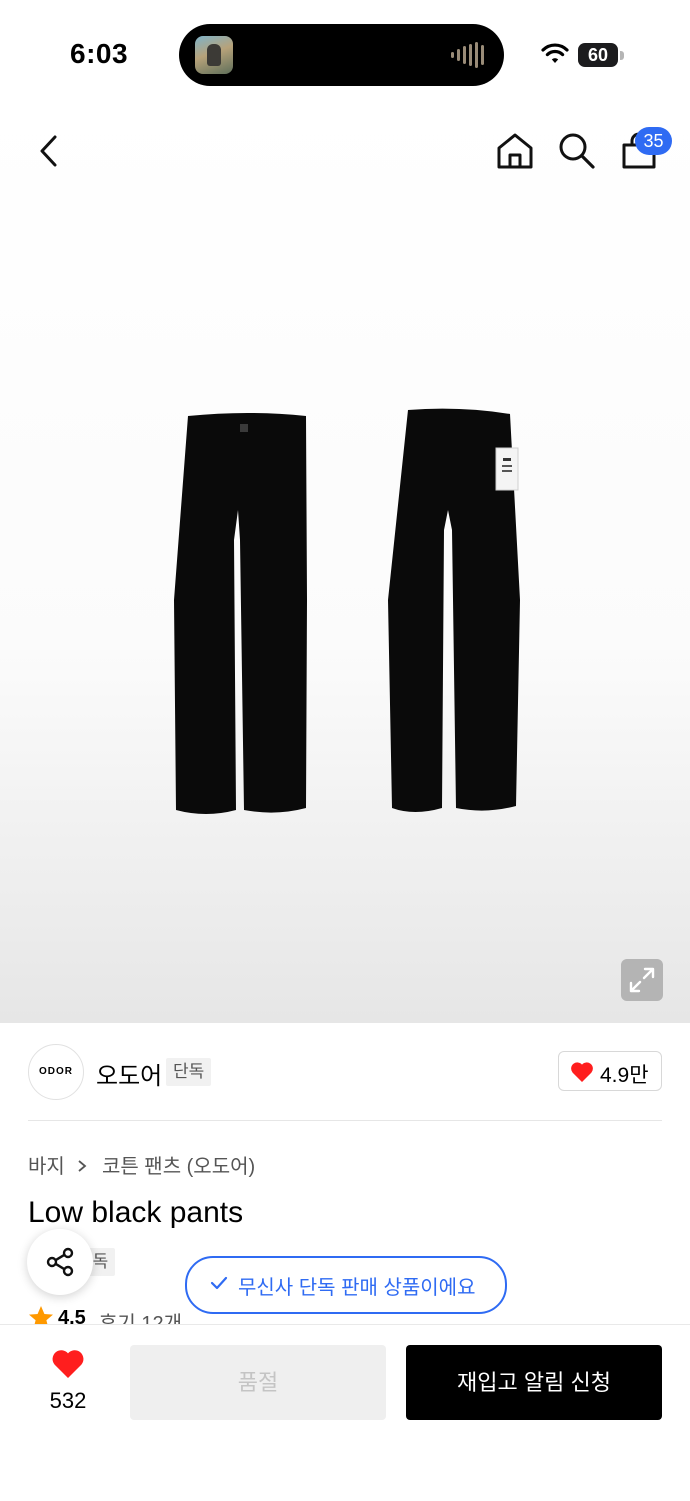 The width and height of the screenshot is (690, 1501). What do you see at coordinates (555, 53) in the screenshot?
I see `wifi-icon` at bounding box center [555, 53].